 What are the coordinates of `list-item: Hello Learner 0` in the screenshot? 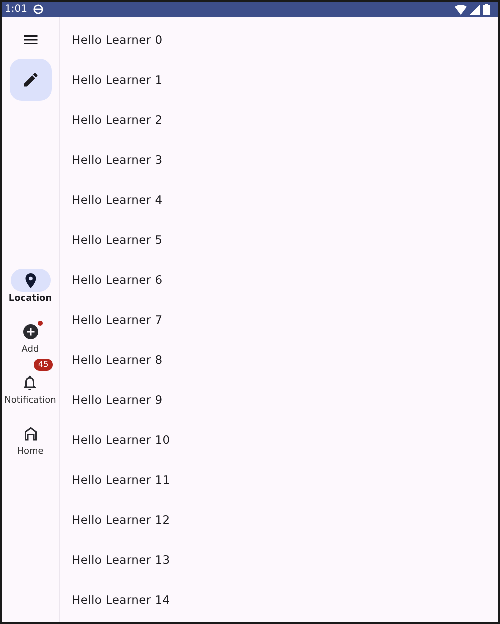 It's located at (279, 40).